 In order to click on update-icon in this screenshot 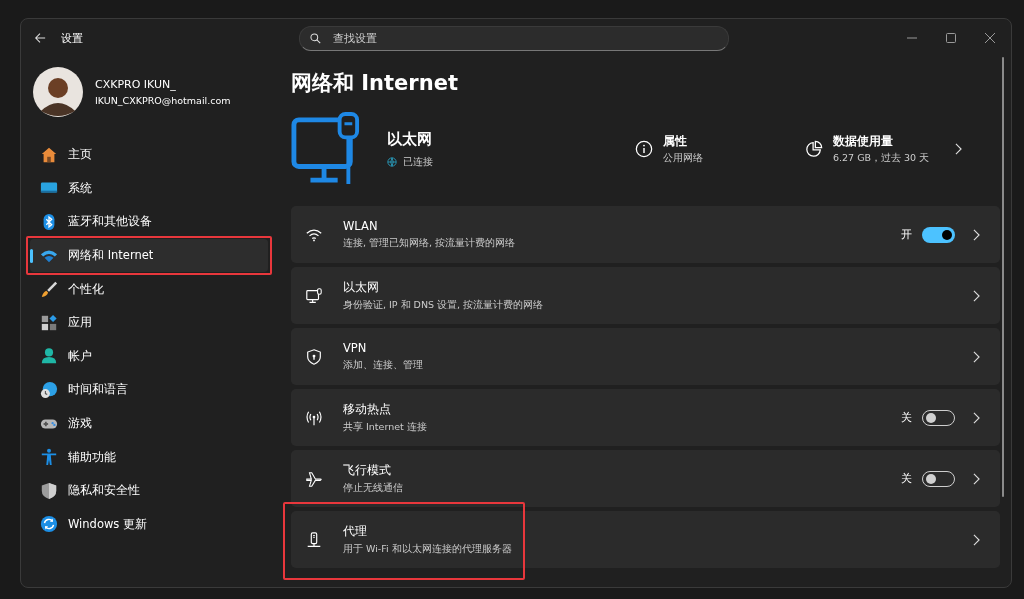, I will do `click(49, 524)`.